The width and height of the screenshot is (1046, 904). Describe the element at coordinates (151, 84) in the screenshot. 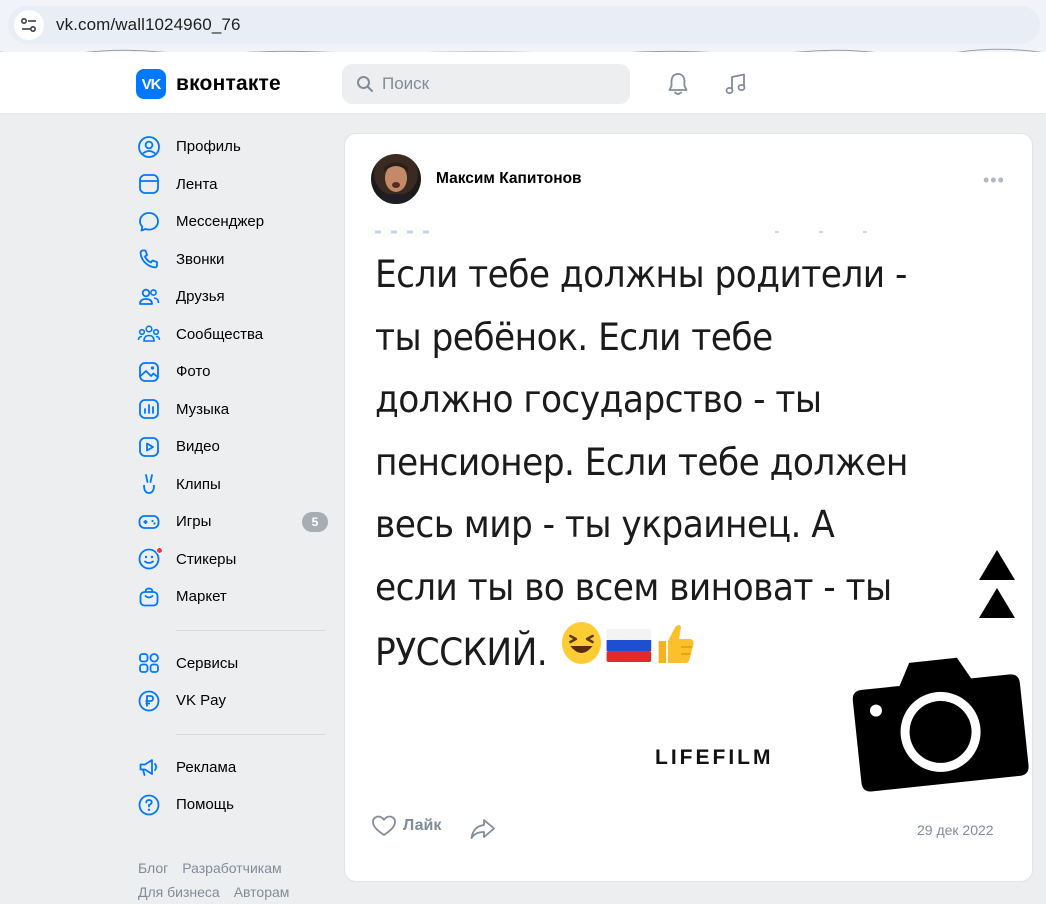

I see `vk-logo-icon: VK` at that location.